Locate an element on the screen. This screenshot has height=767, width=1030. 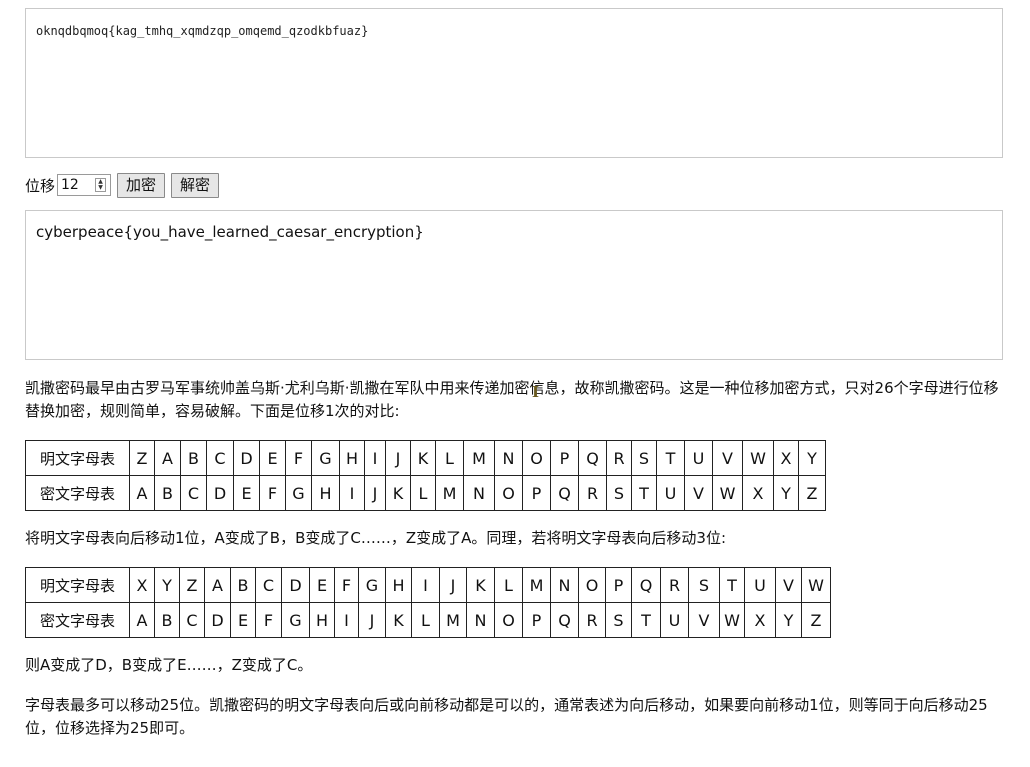
spinner-arrows: ▲ ▼ is located at coordinates (101, 185).